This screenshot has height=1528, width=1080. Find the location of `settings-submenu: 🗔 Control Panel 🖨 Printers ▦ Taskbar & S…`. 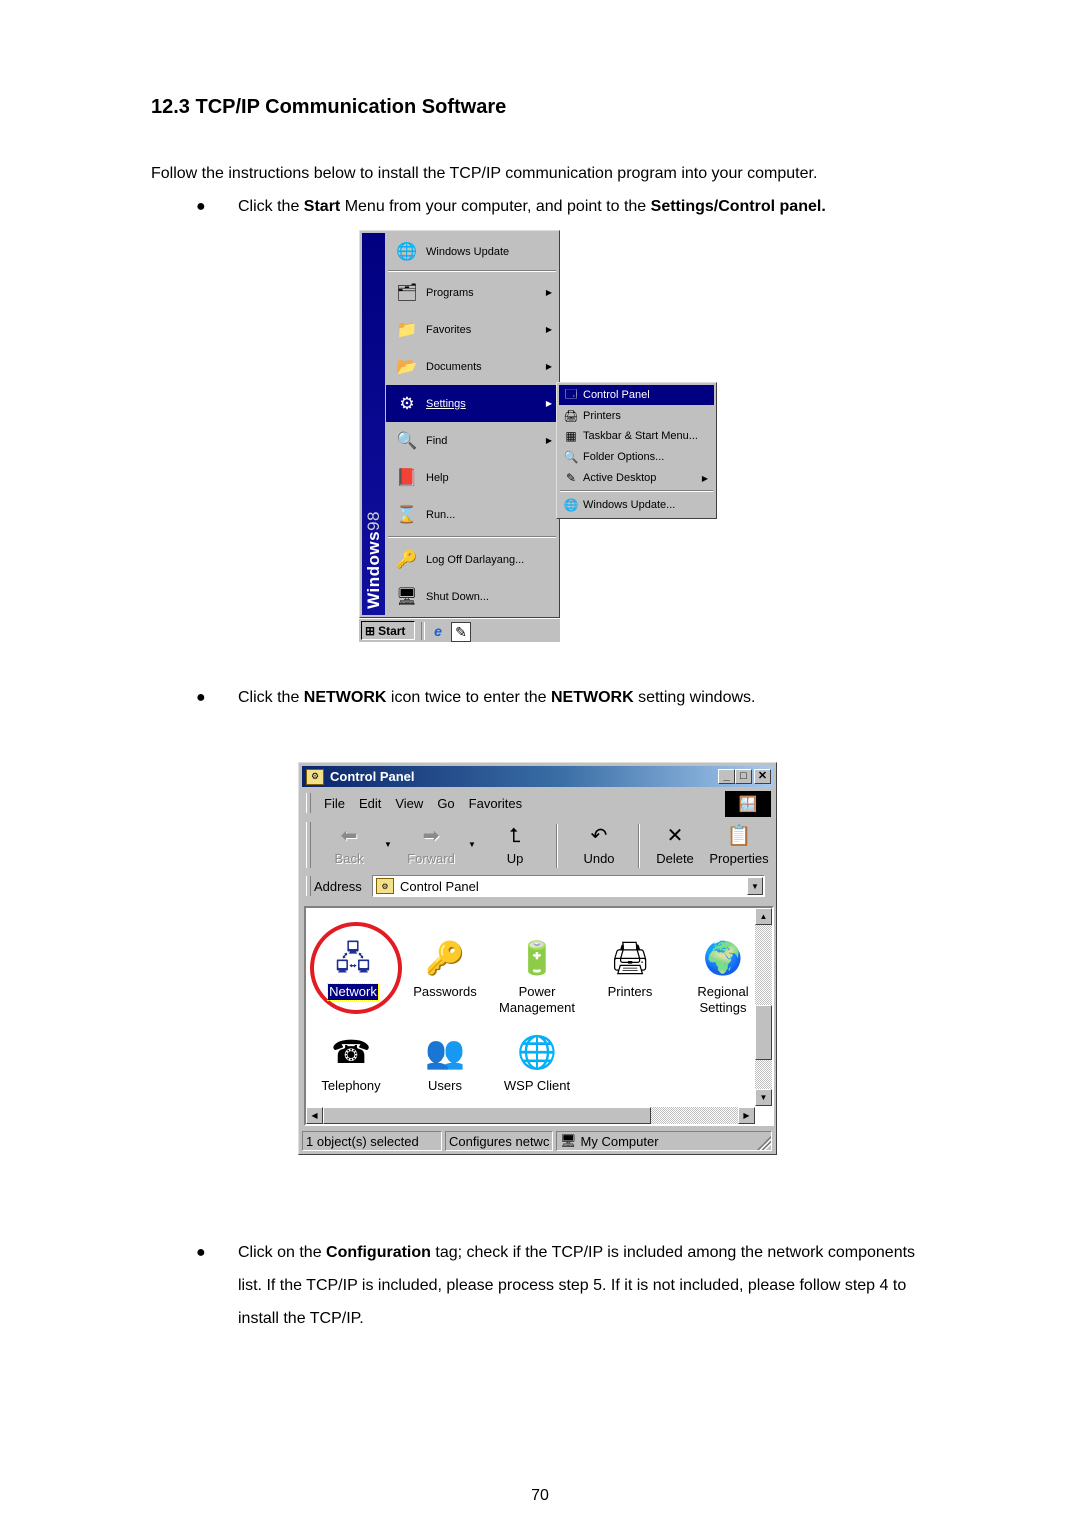

settings-submenu: 🗔 Control Panel 🖨 Printers ▦ Taskbar & S… is located at coordinates (636, 450).